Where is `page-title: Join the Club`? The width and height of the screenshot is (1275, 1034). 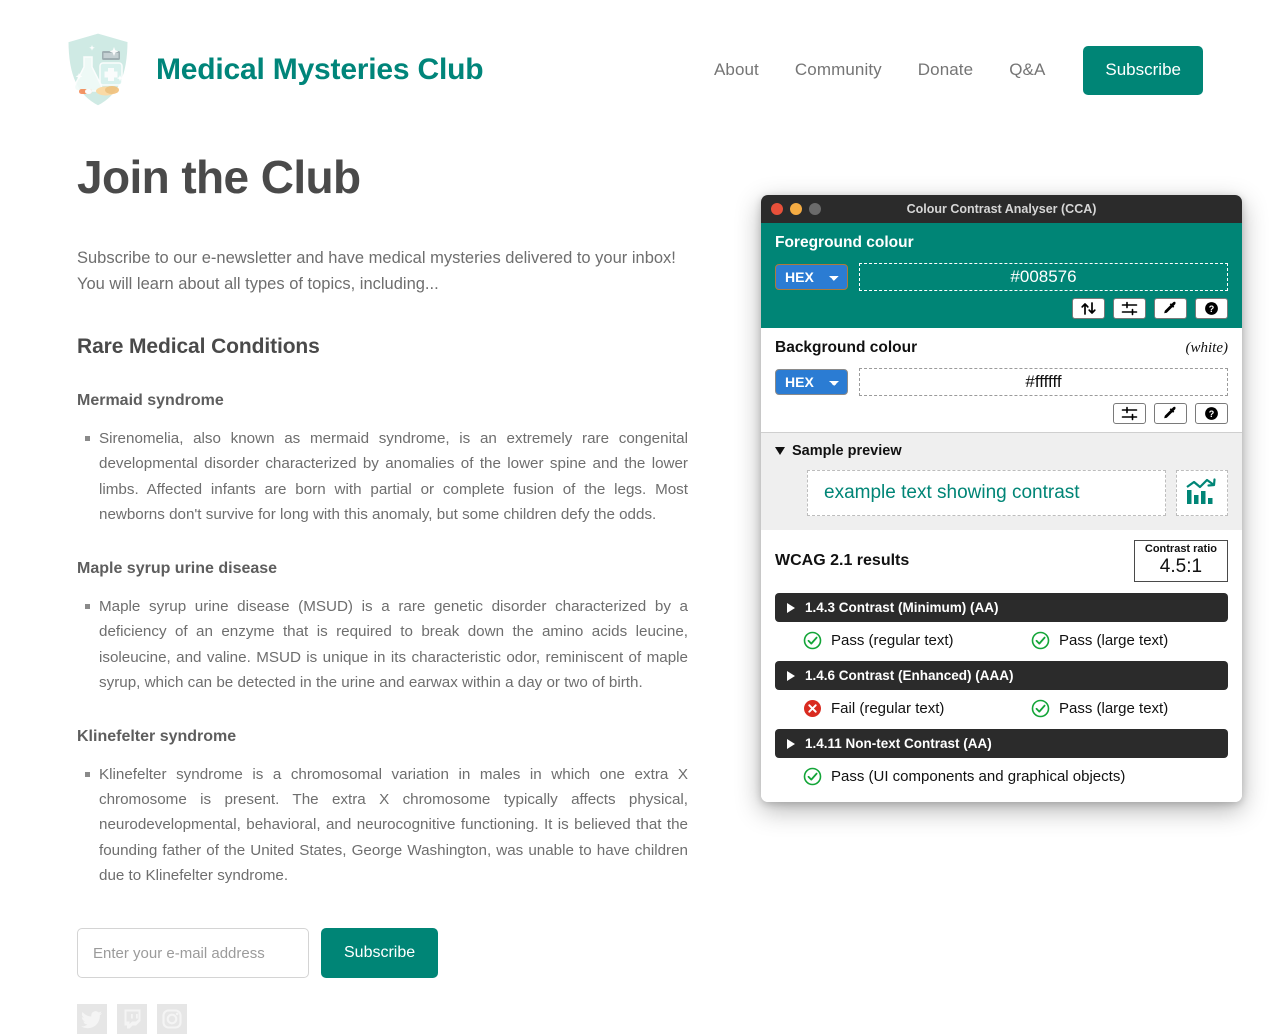 page-title: Join the Club is located at coordinates (219, 177).